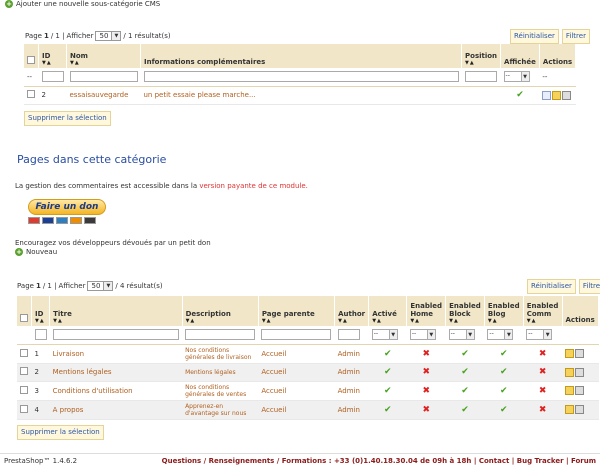  Describe the element at coordinates (253, 186) in the screenshot. I see `paid-version-link: version payante de ce module.` at that location.